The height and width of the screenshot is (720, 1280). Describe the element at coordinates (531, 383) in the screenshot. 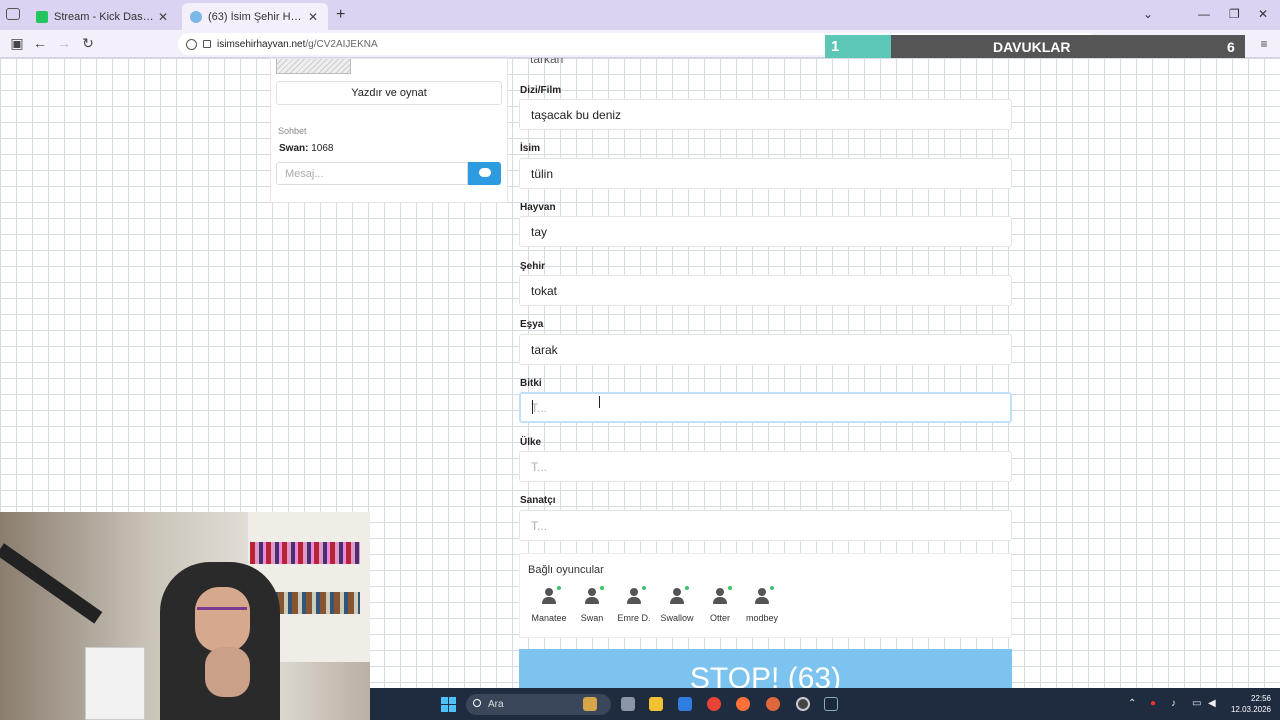

I see `field-label-bitki: Bitki` at that location.